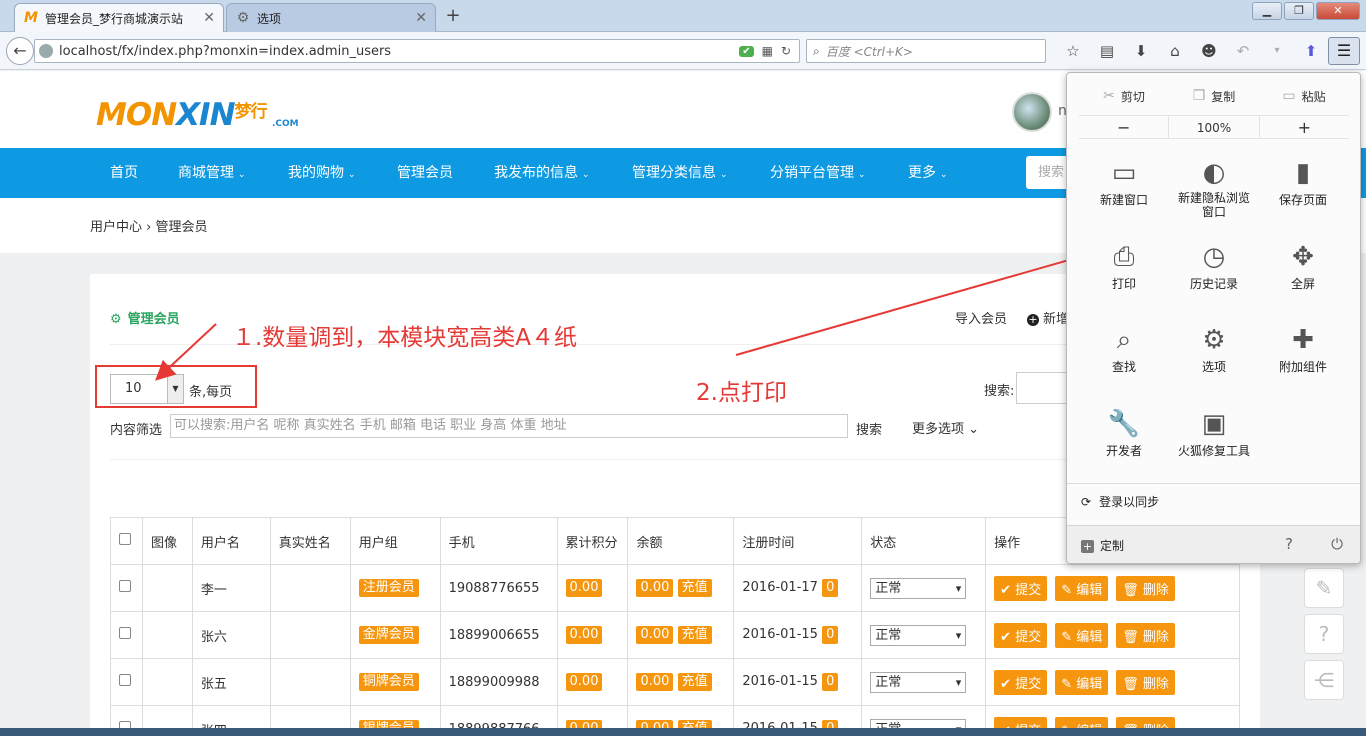 This screenshot has width=1366, height=736. What do you see at coordinates (453, 16) in the screenshot?
I see `new-tab-button: +` at bounding box center [453, 16].